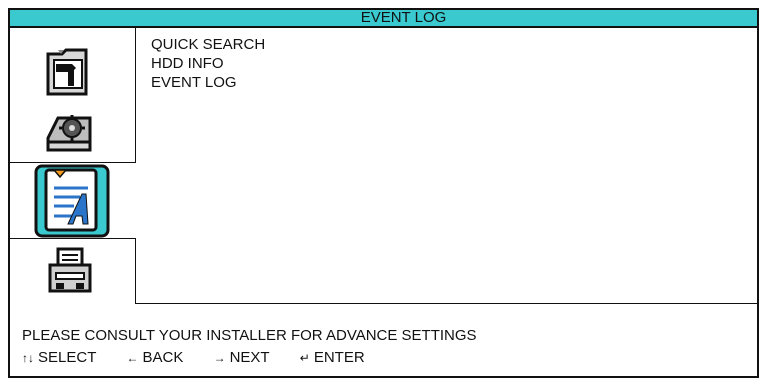 The image size is (759, 386). I want to click on menu-item-event-log: EVENT LOG, so click(208, 82).